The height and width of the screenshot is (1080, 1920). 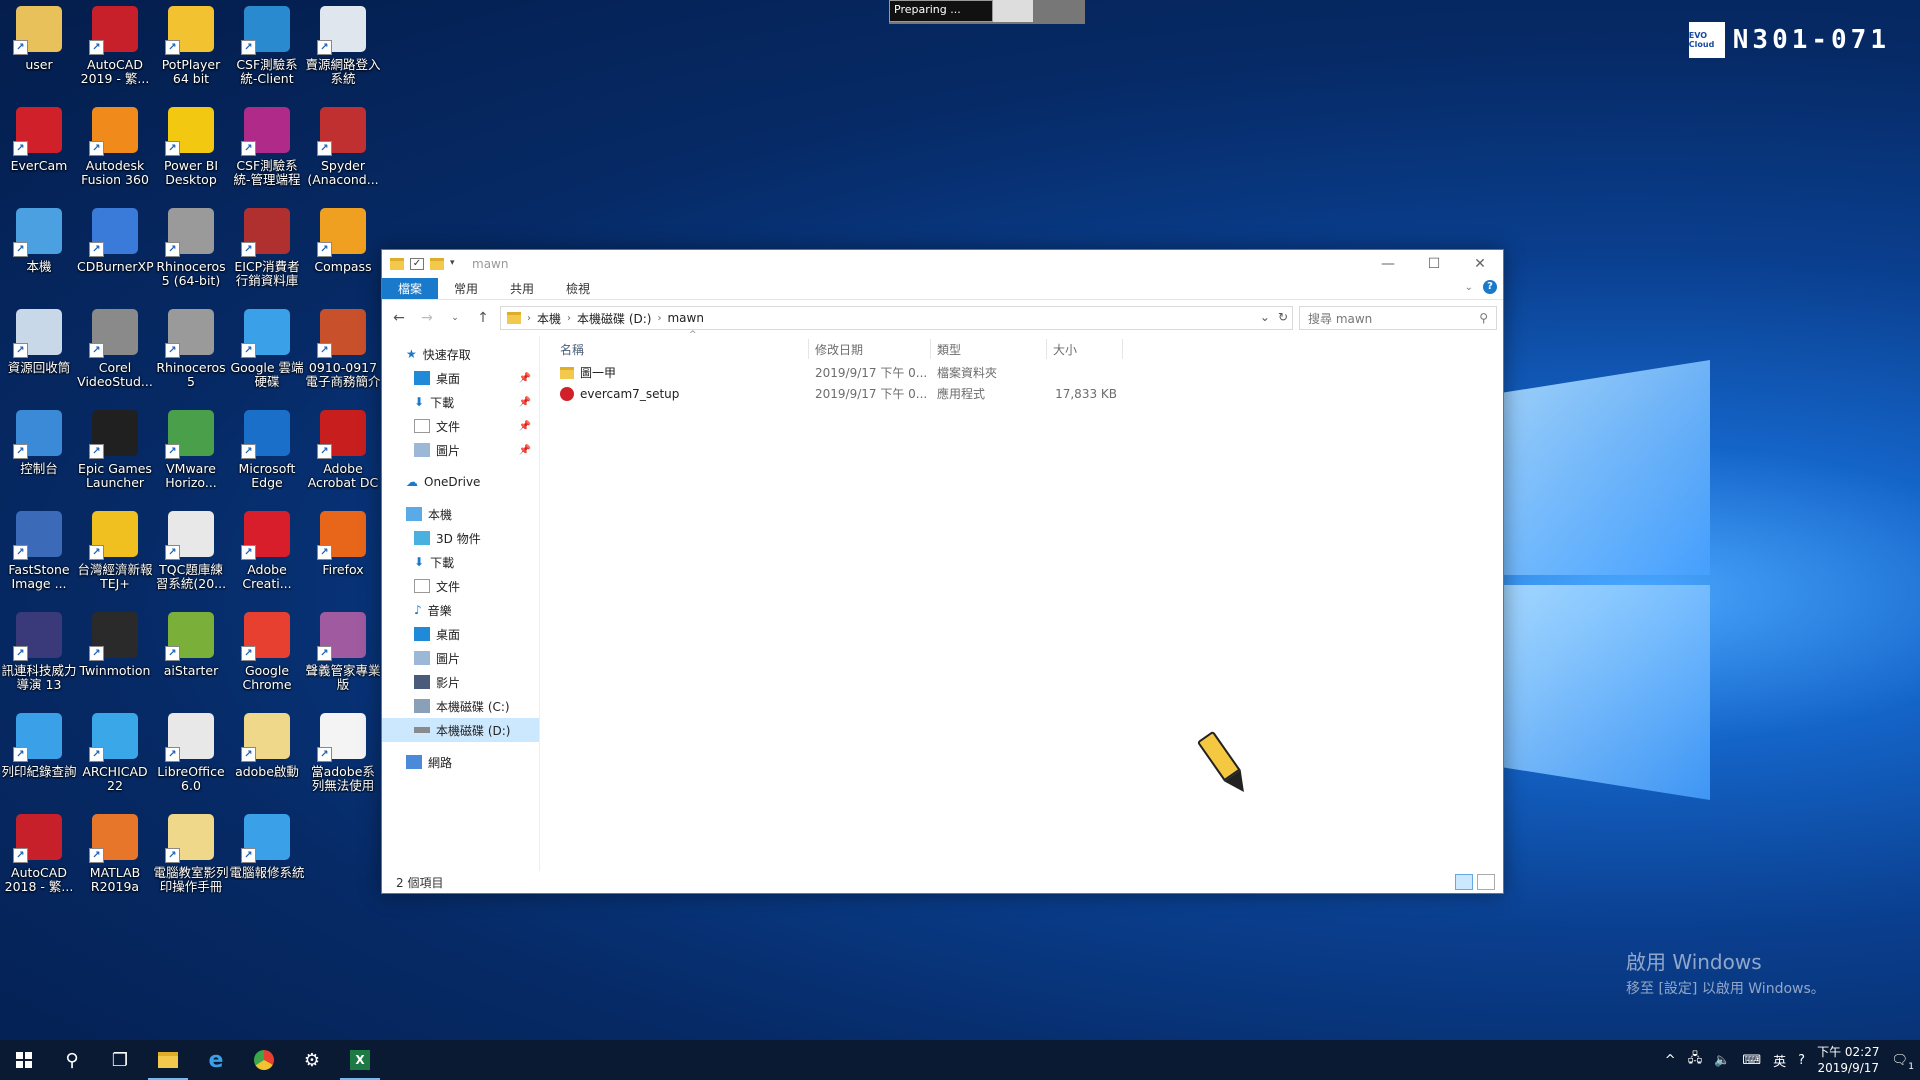 I want to click on task-view-button: ❐, so click(x=120, y=1060).